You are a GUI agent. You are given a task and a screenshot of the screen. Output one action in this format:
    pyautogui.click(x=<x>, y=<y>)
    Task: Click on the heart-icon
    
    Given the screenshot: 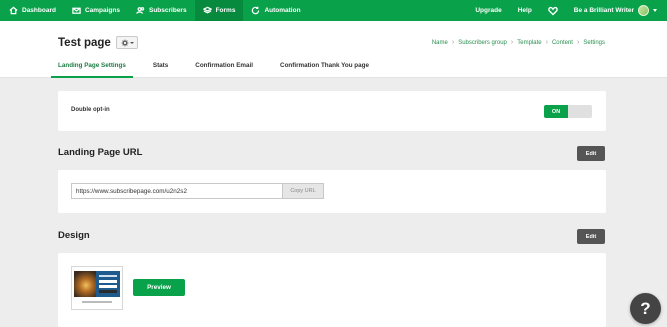 What is the action you would take?
    pyautogui.click(x=553, y=10)
    